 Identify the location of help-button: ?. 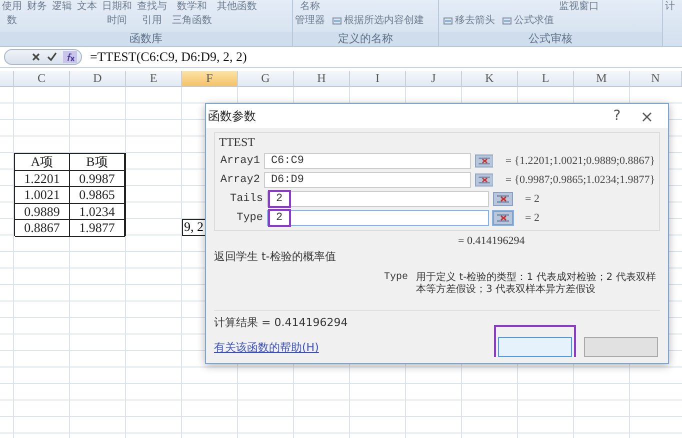
(617, 116).